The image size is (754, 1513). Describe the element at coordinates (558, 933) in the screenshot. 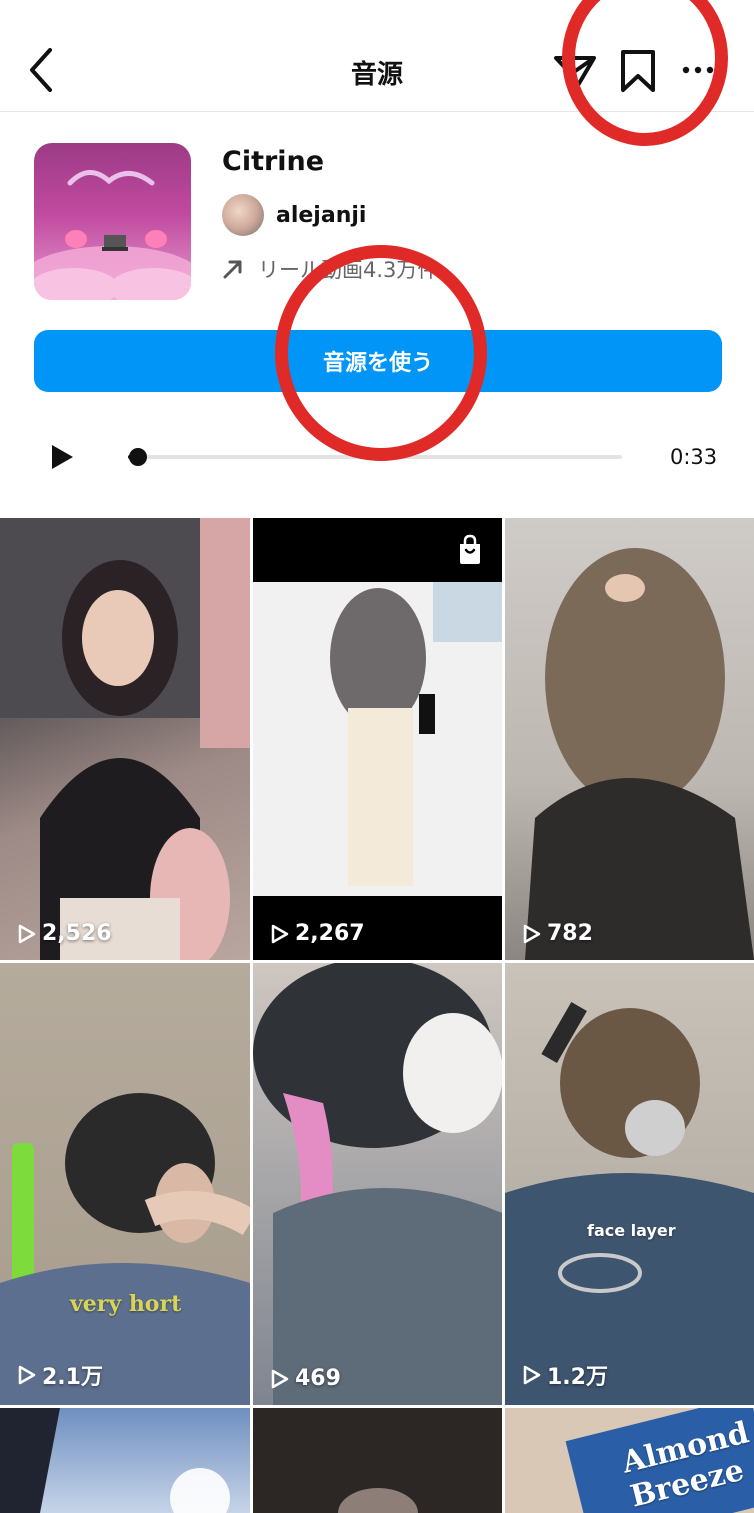

I see `play-count: 782` at that location.